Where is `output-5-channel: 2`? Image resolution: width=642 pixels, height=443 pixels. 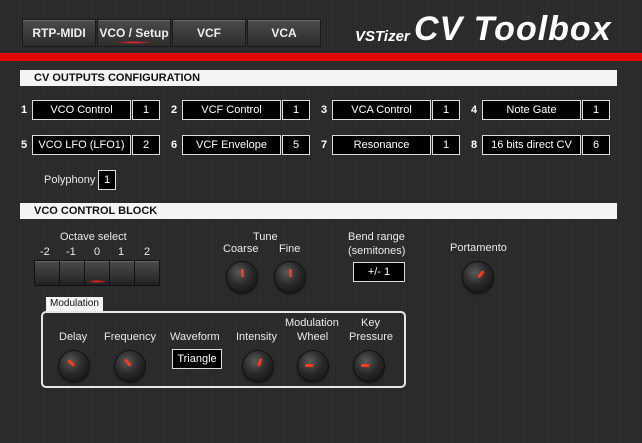
output-5-channel: 2 is located at coordinates (146, 145).